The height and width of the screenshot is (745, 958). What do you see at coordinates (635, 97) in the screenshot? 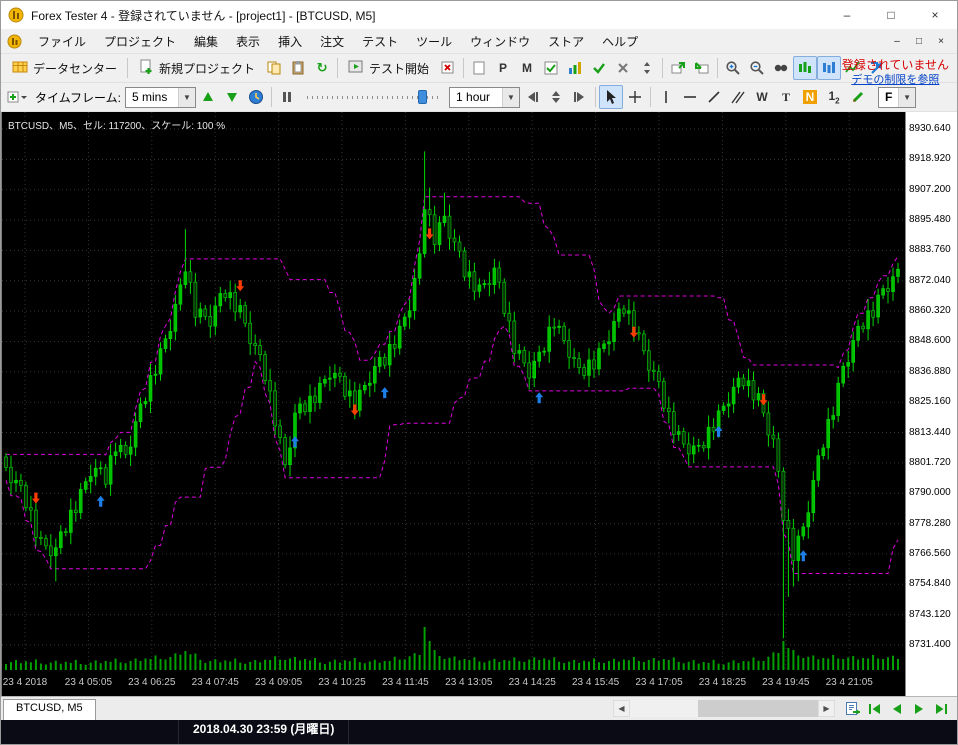
I see `crosshair-tool-button` at bounding box center [635, 97].